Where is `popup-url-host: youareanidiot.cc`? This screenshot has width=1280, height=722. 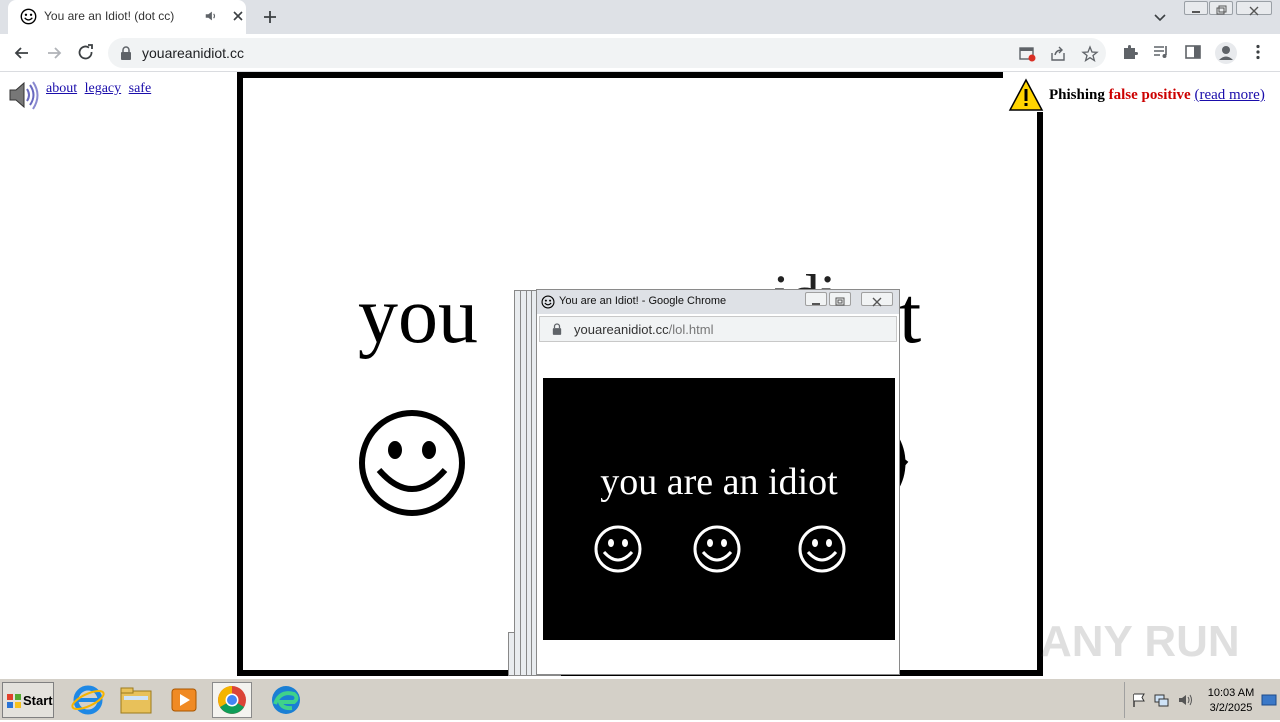 popup-url-host: youareanidiot.cc is located at coordinates (621, 329).